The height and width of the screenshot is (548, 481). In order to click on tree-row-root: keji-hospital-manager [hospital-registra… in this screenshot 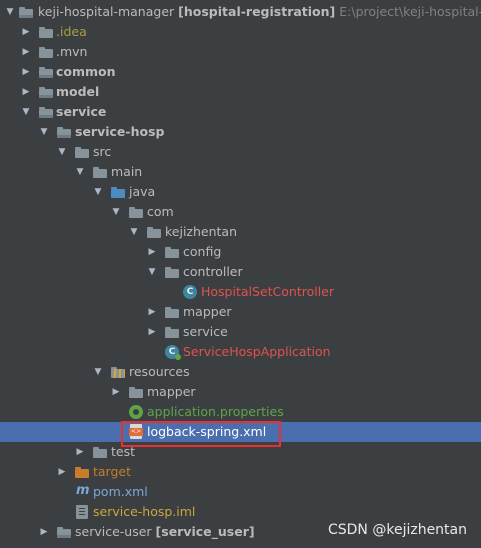, I will do `click(240, 12)`.